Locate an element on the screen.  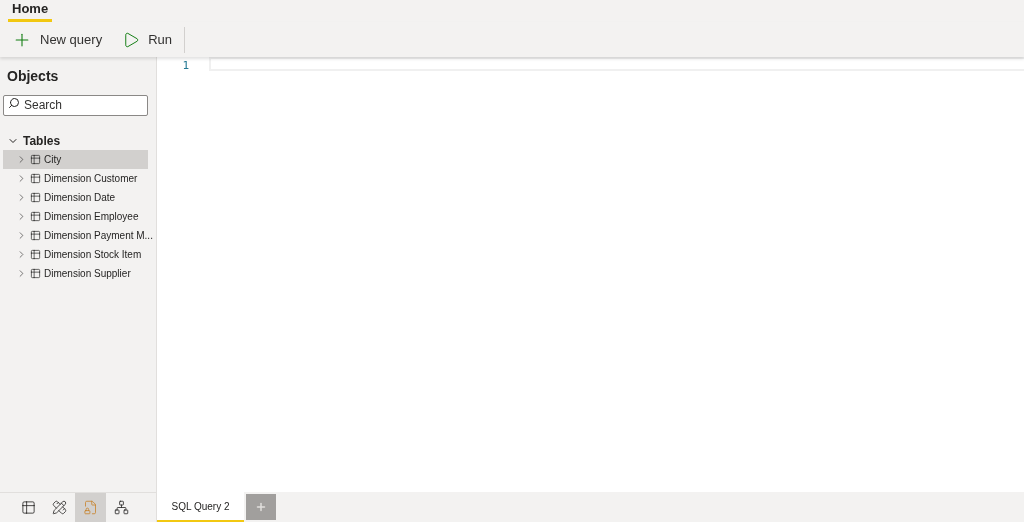
diagram-icon is located at coordinates (121, 507).